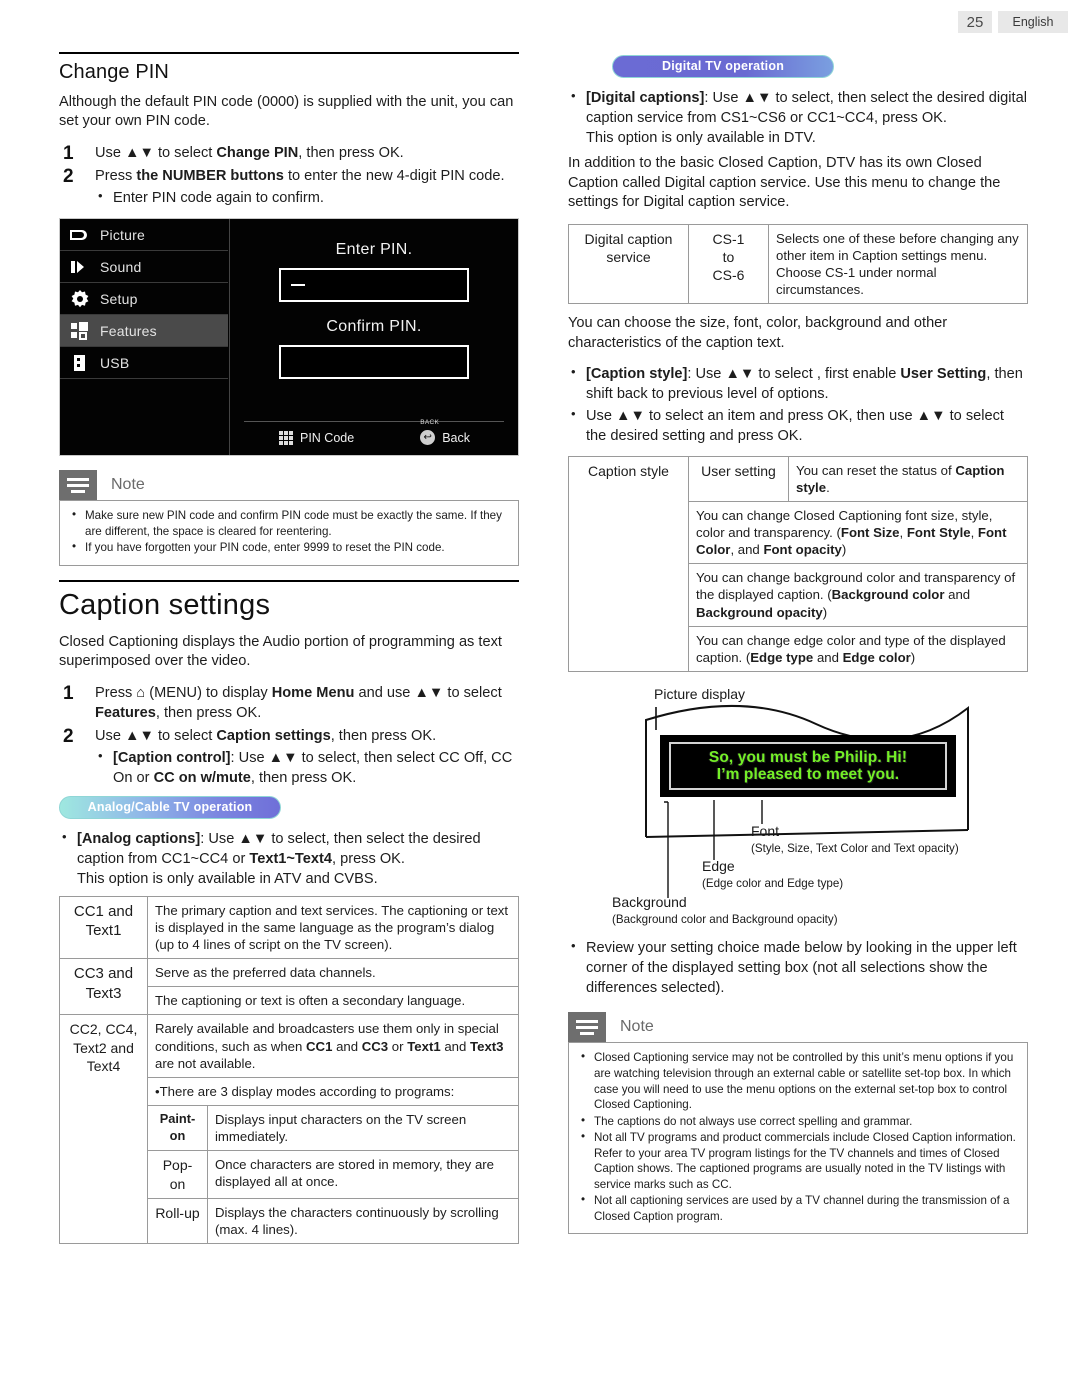  I want to click on step-2-bullets: Enter PIN code again to confirm., so click(307, 197).